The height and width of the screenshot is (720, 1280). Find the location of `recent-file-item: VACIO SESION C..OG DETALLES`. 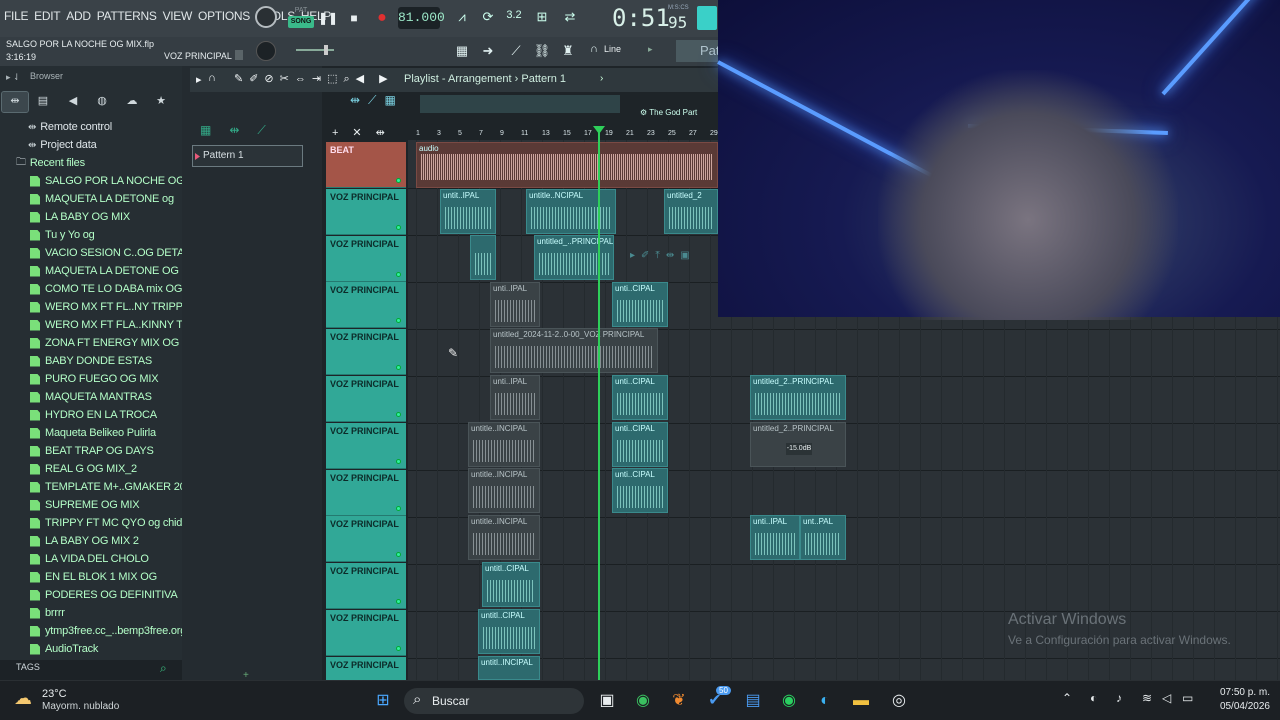

recent-file-item: VACIO SESION C..OG DETALLES is located at coordinates (91, 253).